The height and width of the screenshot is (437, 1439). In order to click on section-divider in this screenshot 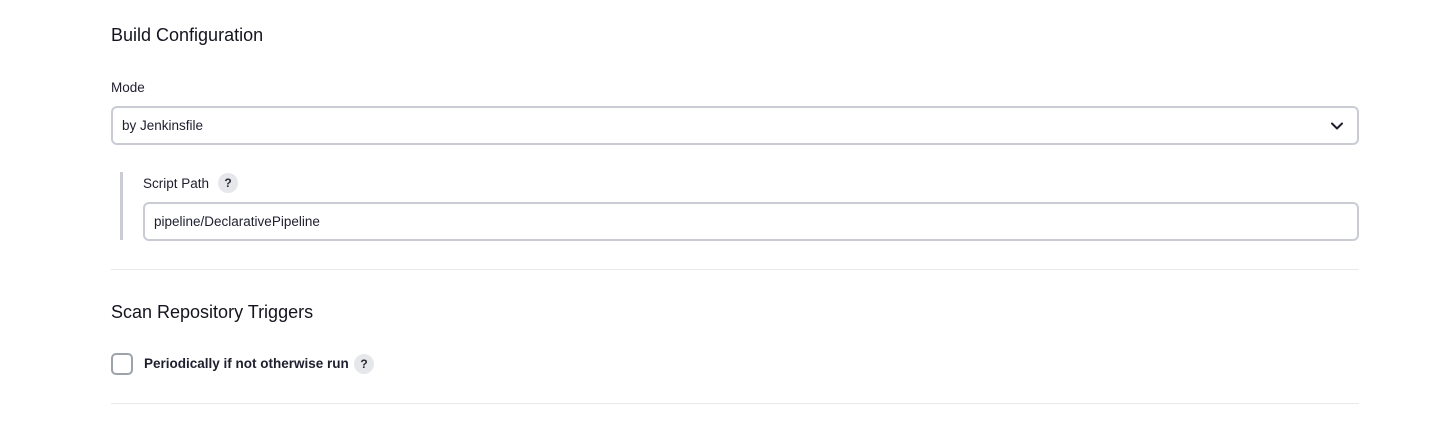, I will do `click(735, 269)`.